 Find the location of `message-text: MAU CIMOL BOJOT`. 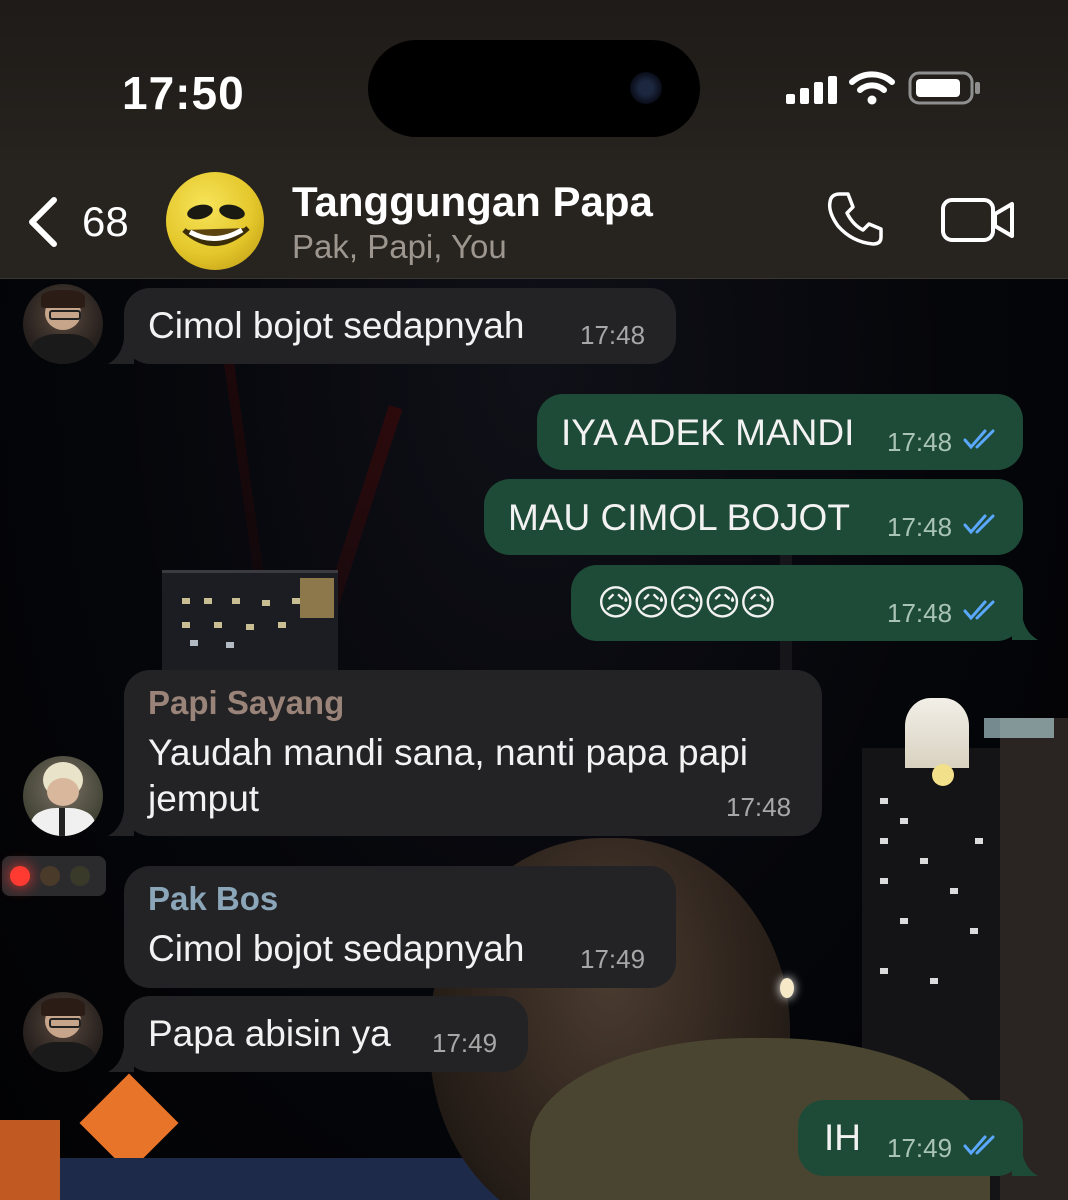

message-text: MAU CIMOL BOJOT is located at coordinates (679, 517).